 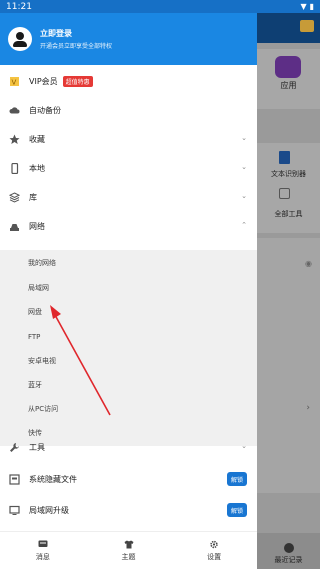 I want to click on network-item-bluetooth: 蓝牙, so click(x=35, y=385).